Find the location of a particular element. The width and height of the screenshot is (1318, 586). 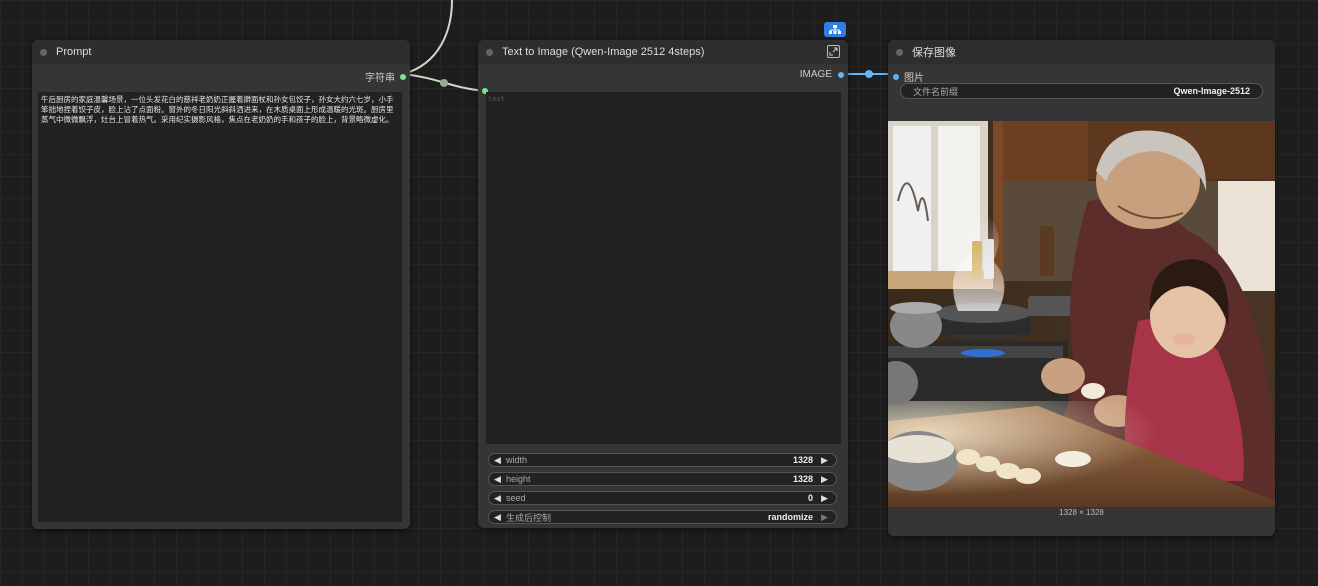

control-after-generate-value: randomize is located at coordinates (790, 517).